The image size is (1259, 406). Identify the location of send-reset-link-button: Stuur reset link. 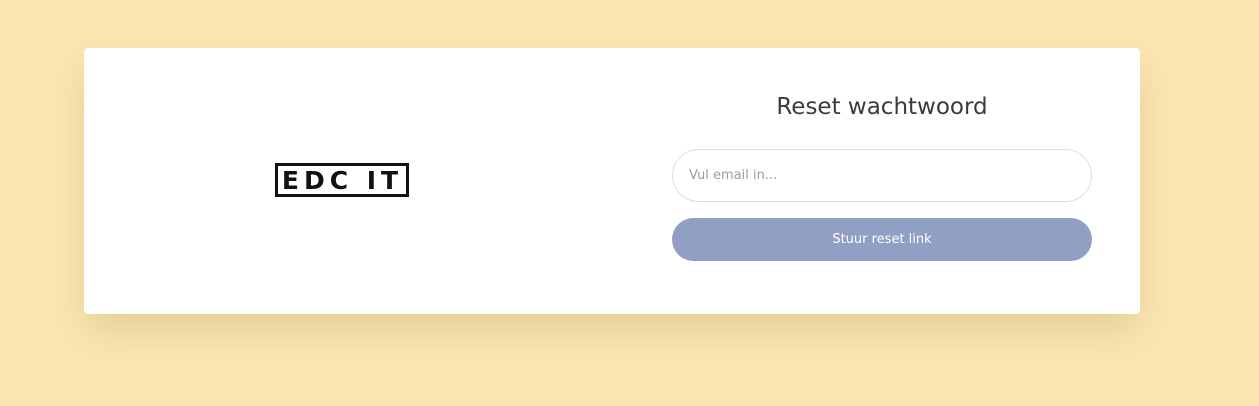
(882, 239).